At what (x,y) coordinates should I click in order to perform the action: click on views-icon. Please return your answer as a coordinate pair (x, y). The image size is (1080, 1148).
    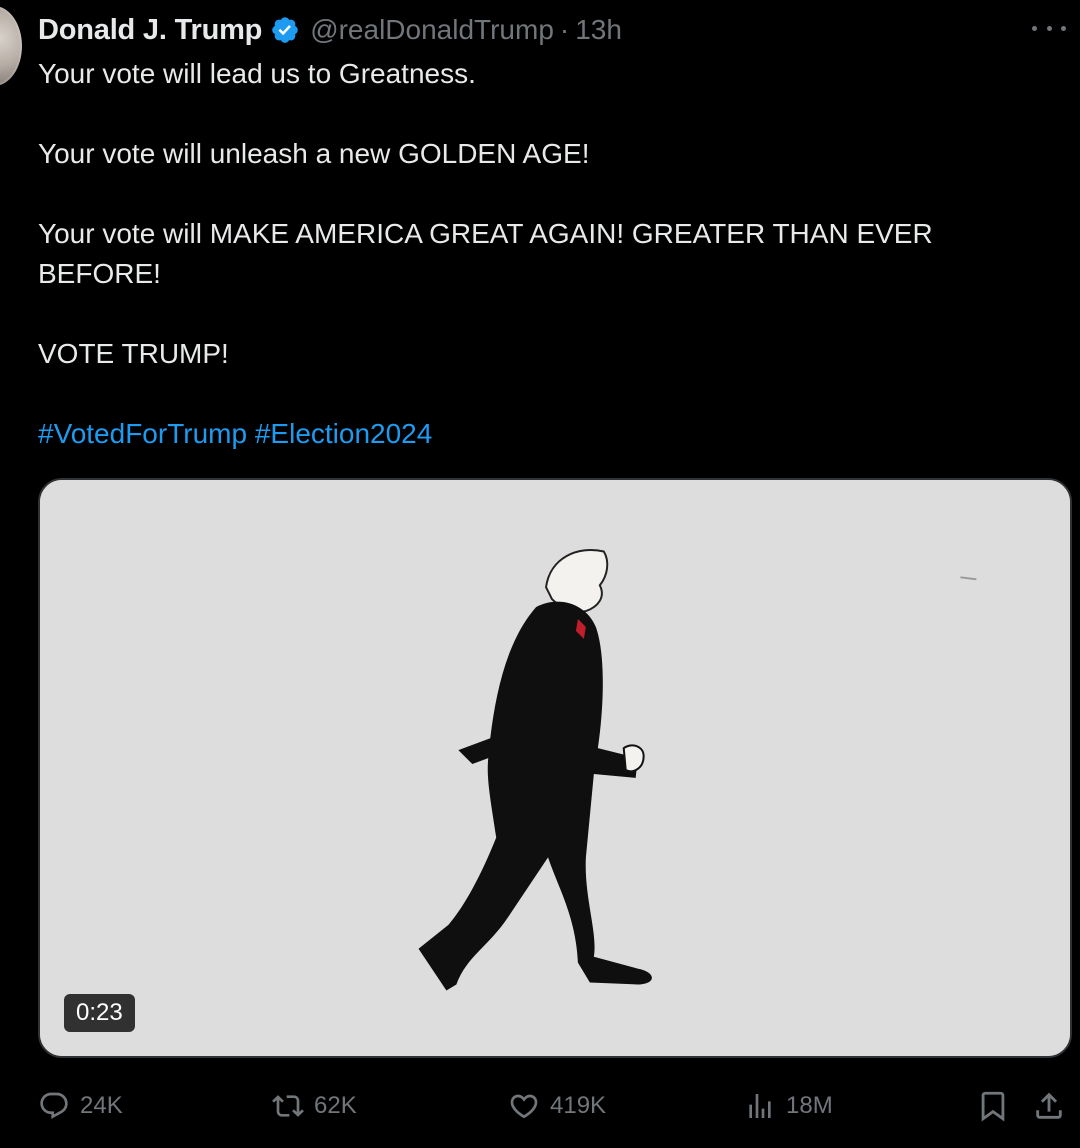
    Looking at the image, I should click on (760, 1106).